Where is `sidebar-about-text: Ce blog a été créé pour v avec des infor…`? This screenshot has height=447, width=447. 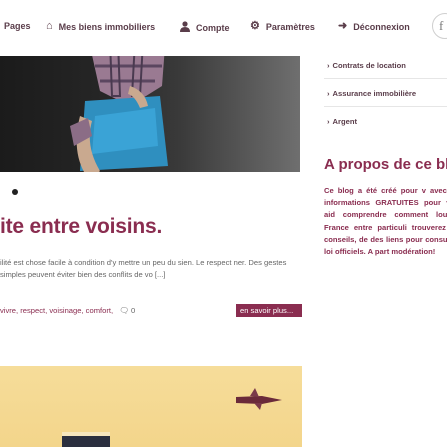 sidebar-about-text: Ce blog a été créé pour v avec des infor… is located at coordinates (385, 221).